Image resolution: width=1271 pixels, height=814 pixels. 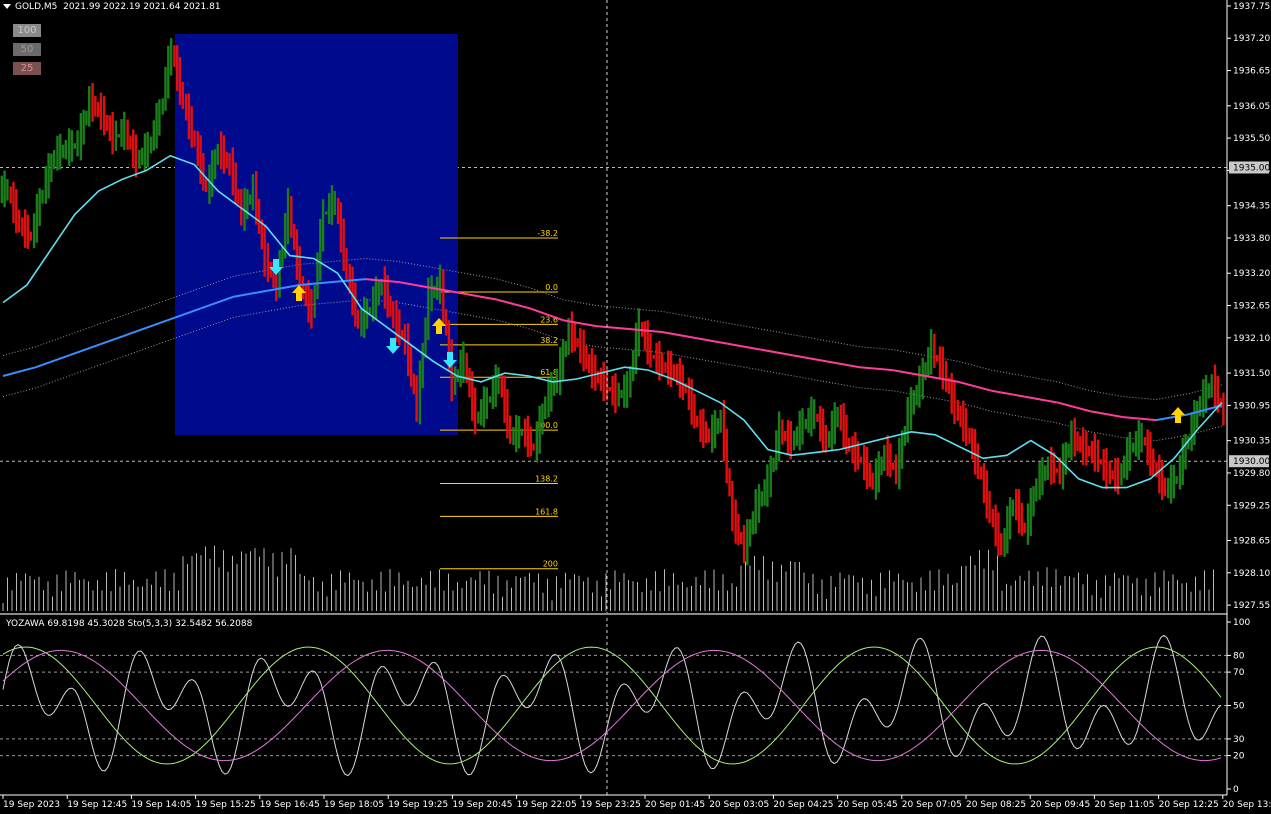 What do you see at coordinates (97, 805) in the screenshot?
I see `time-tick-label: 19 Sep 12:45` at bounding box center [97, 805].